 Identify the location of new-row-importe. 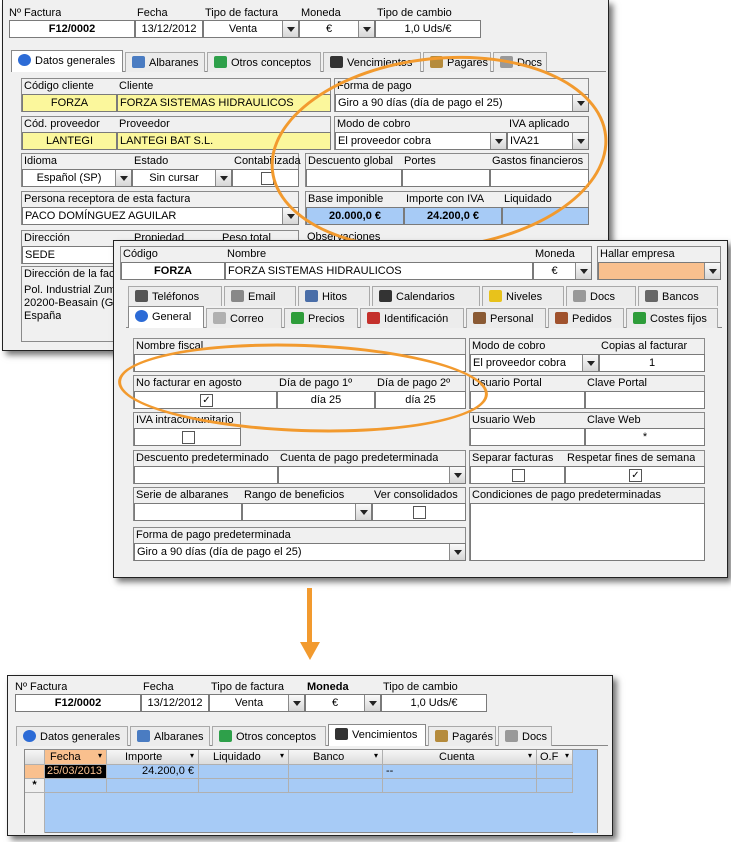
(153, 786).